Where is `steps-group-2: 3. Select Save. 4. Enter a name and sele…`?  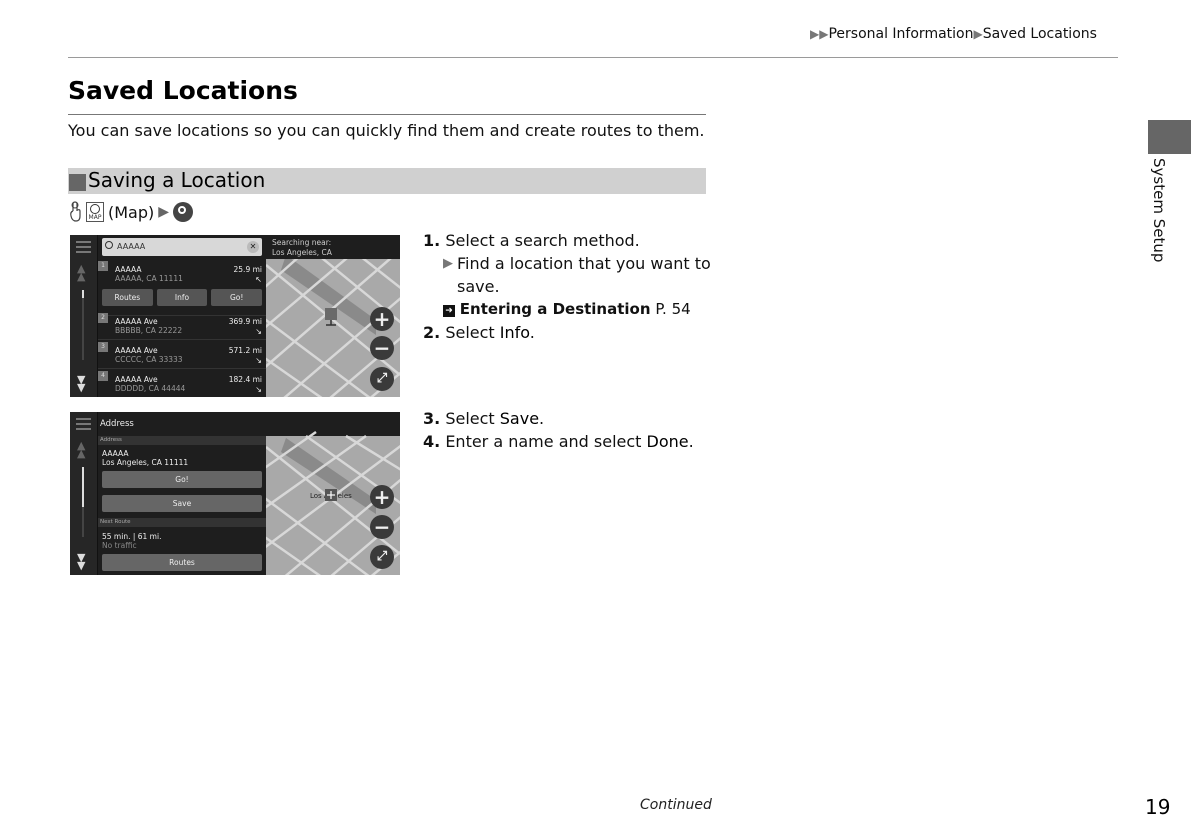
steps-group-2: 3. Select Save. 4. Enter a name and sele… is located at coordinates (568, 430).